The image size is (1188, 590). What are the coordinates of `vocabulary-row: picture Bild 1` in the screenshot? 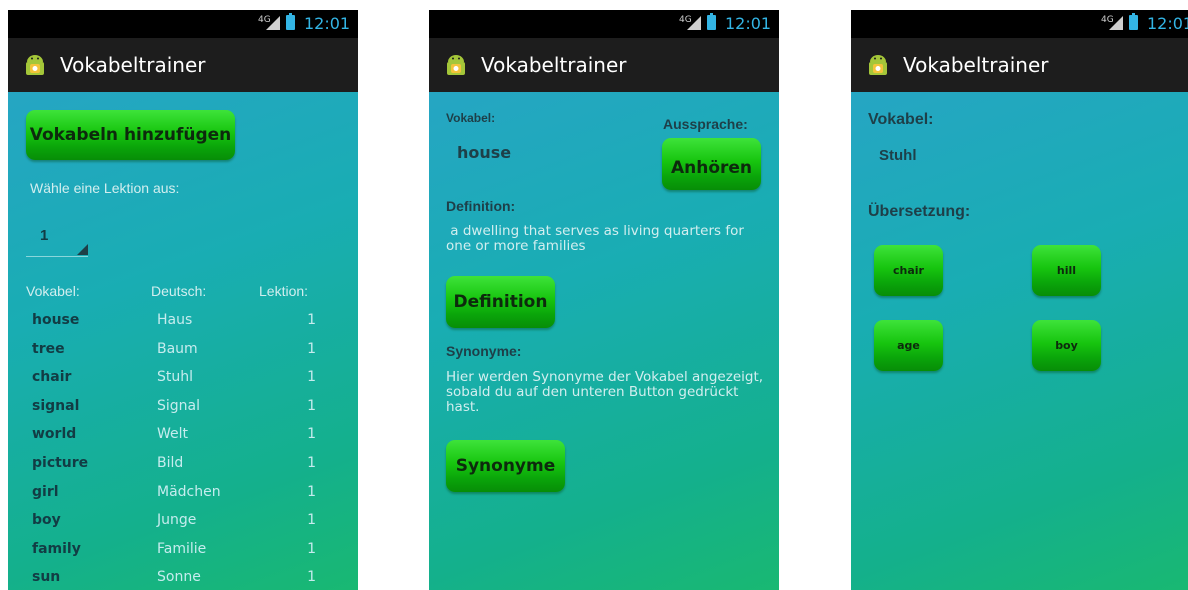 It's located at (183, 469).